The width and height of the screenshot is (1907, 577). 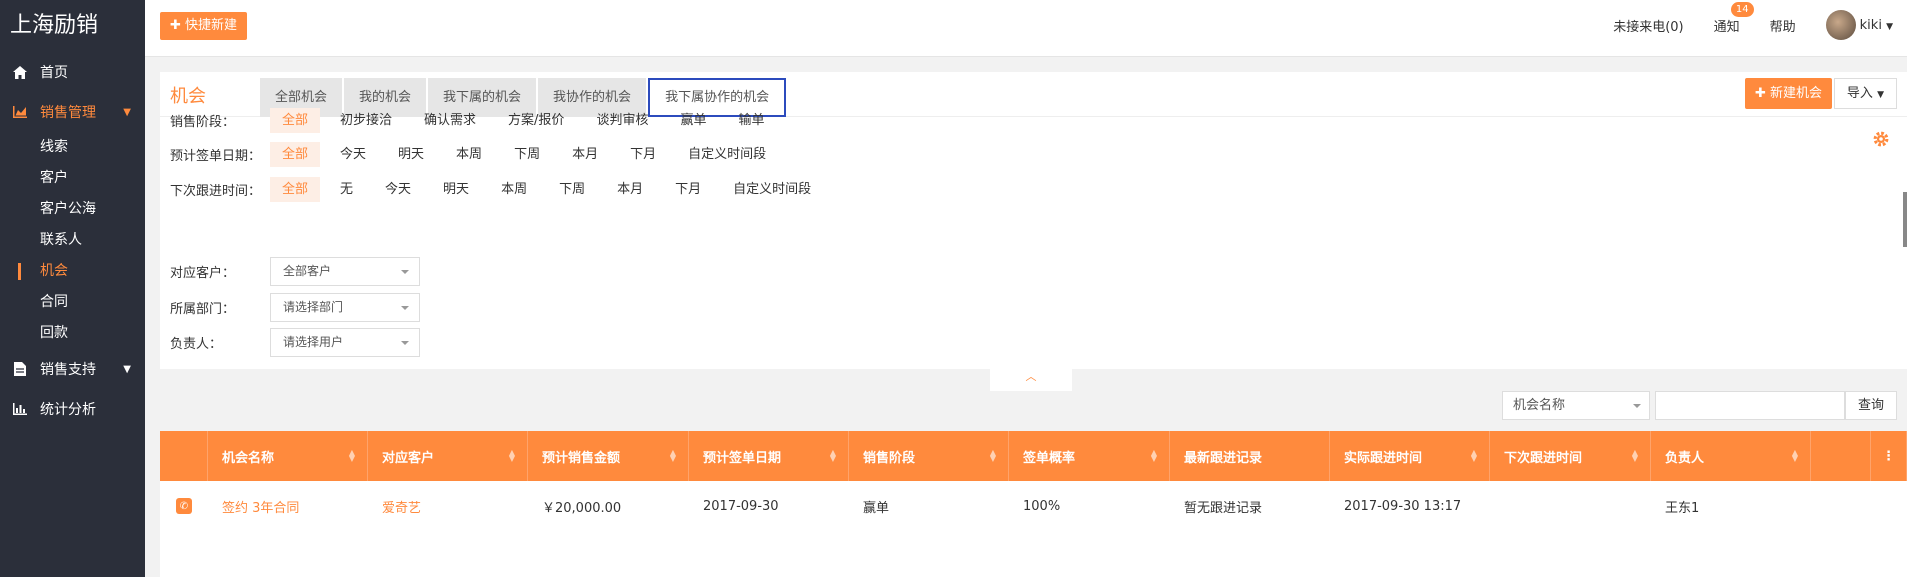 I want to click on phone-icon: ✆, so click(x=184, y=506).